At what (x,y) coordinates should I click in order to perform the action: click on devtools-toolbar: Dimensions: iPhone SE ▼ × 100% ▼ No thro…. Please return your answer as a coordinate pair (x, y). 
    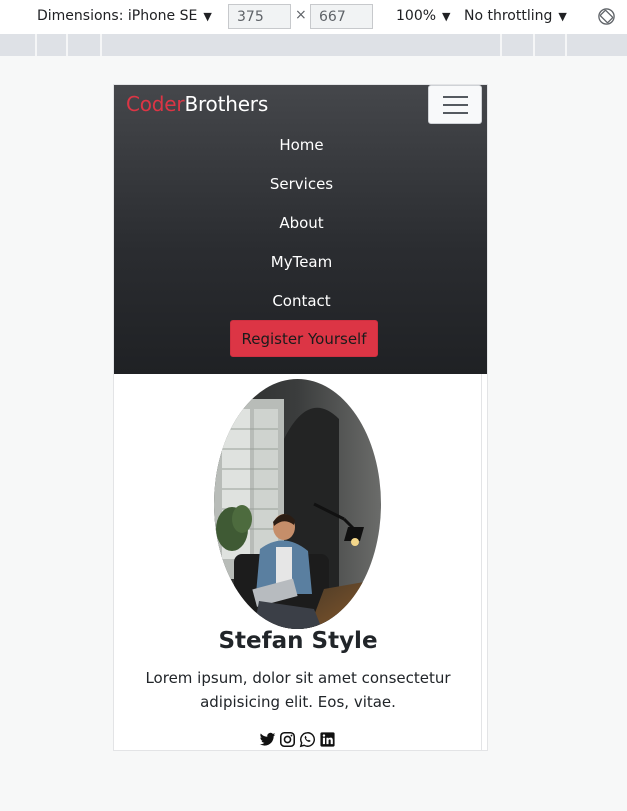
    Looking at the image, I should click on (313, 17).